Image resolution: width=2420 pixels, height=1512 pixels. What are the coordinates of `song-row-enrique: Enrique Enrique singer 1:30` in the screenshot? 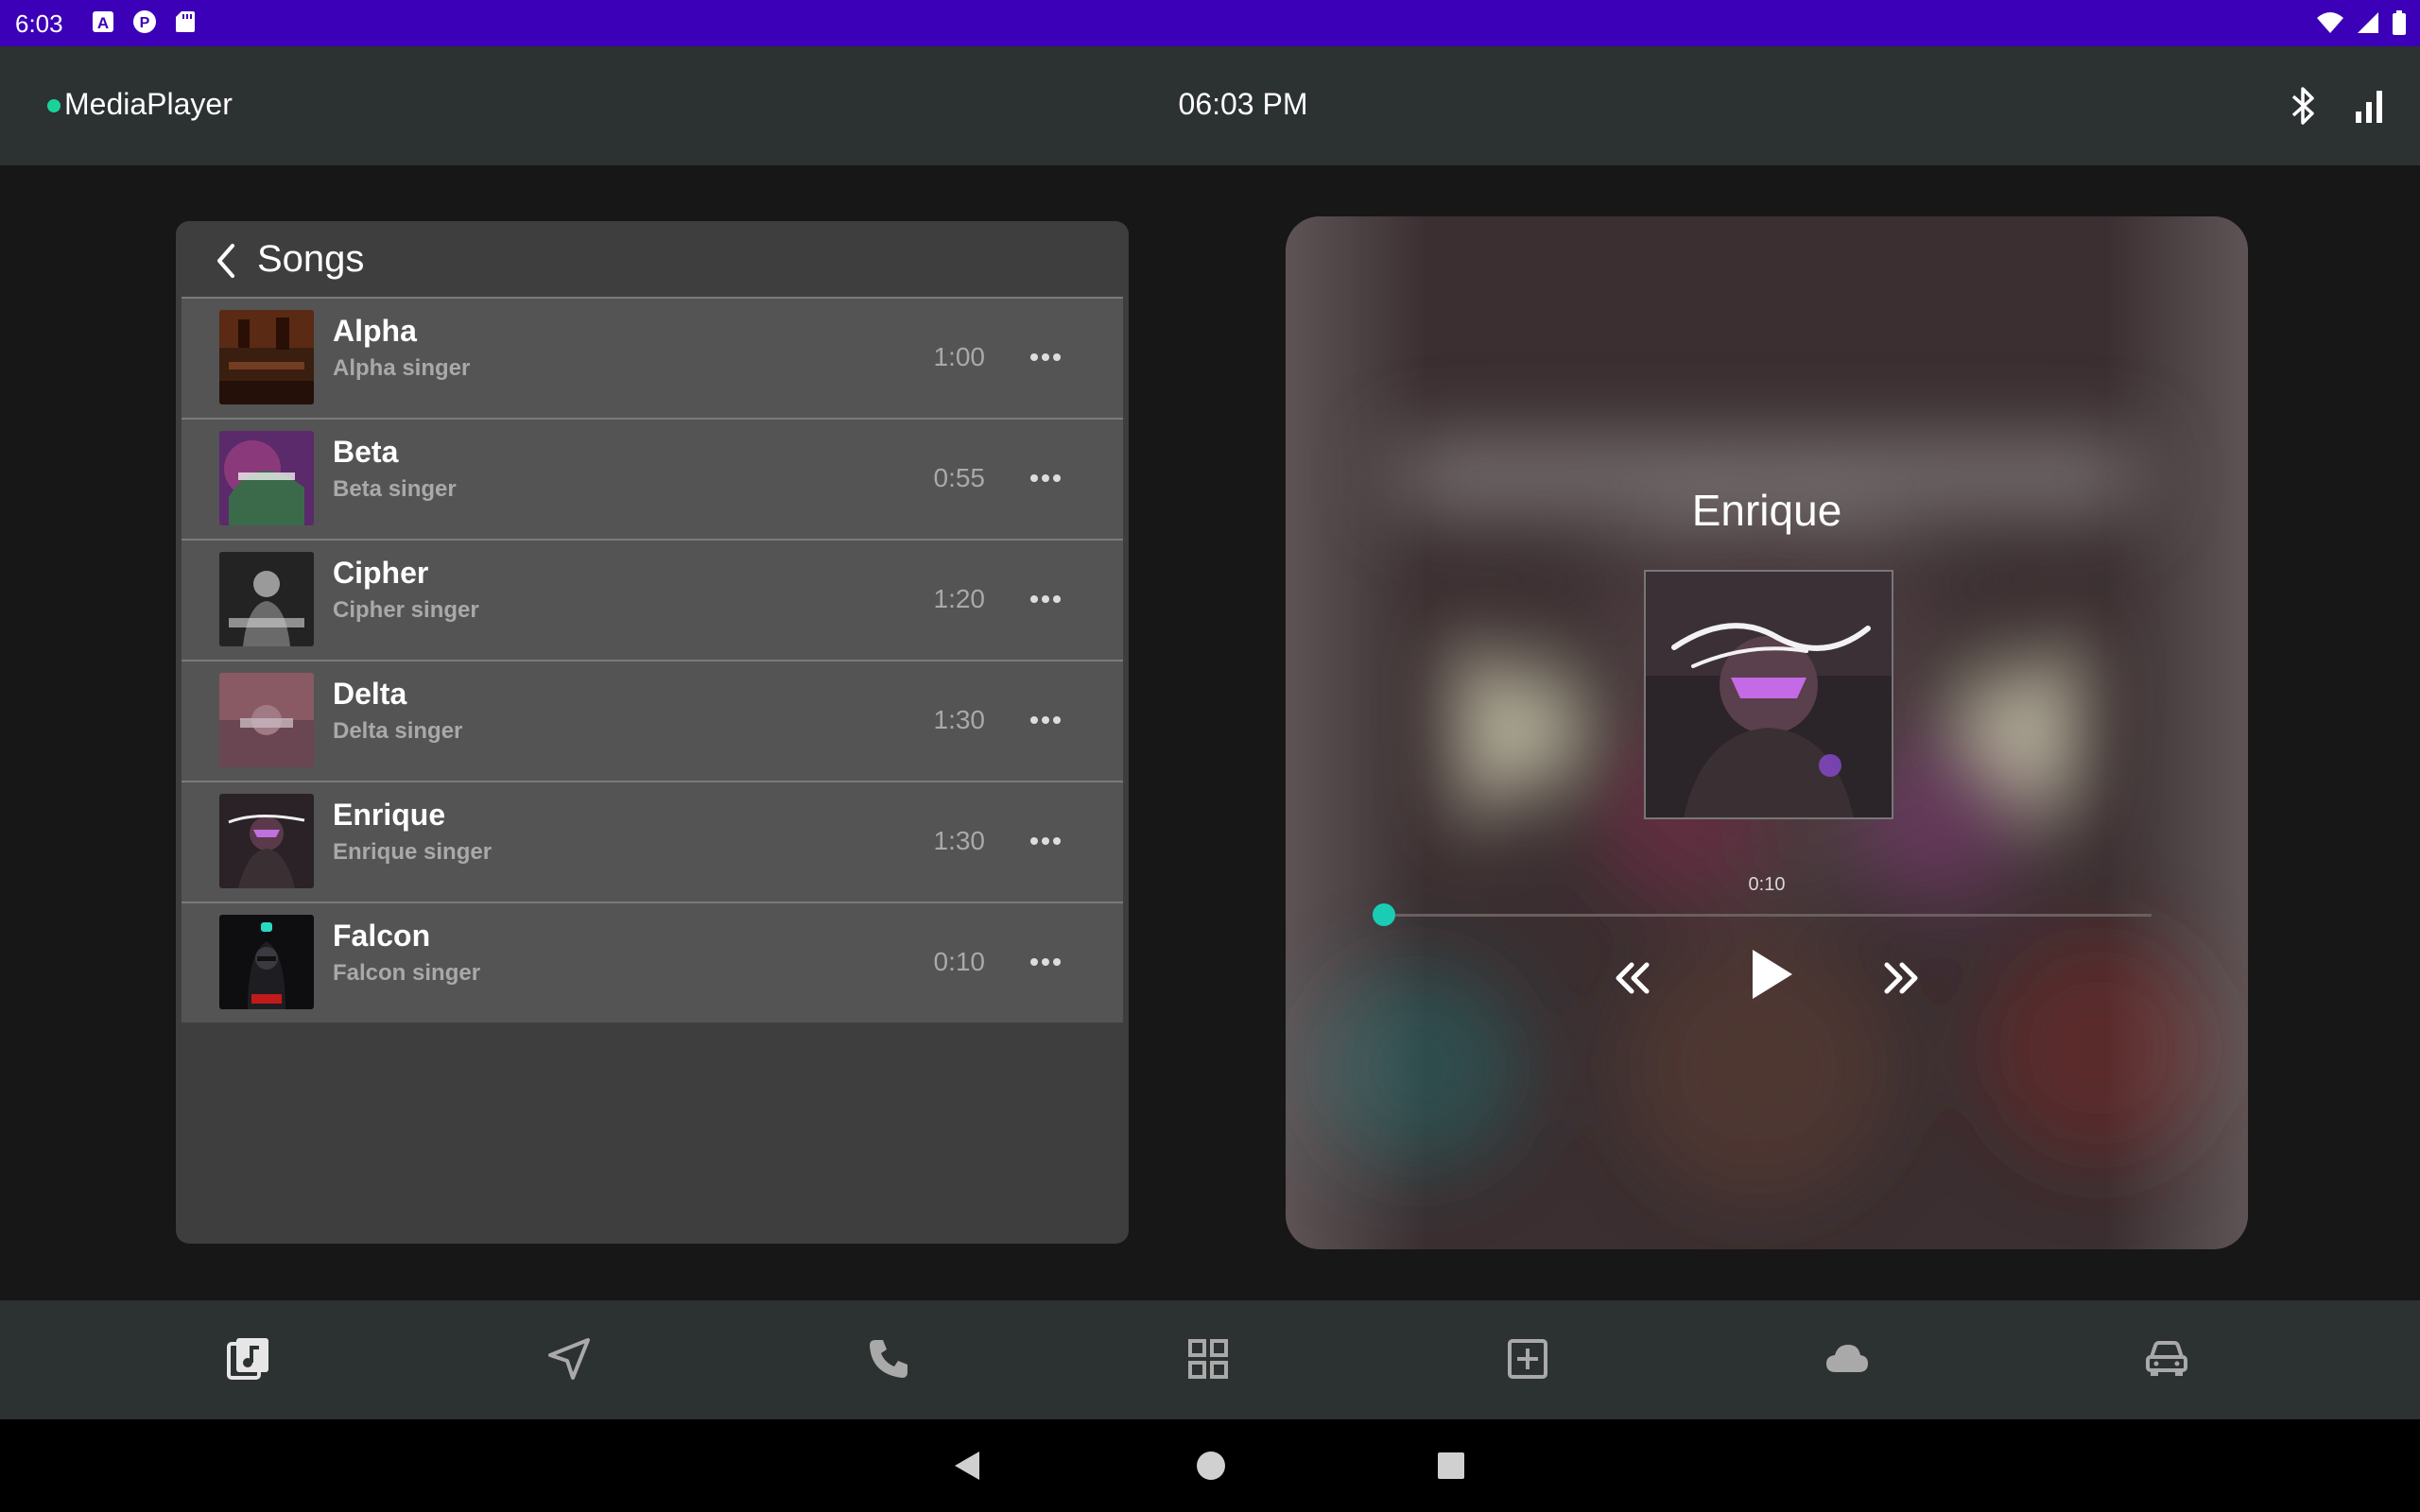 It's located at (653, 841).